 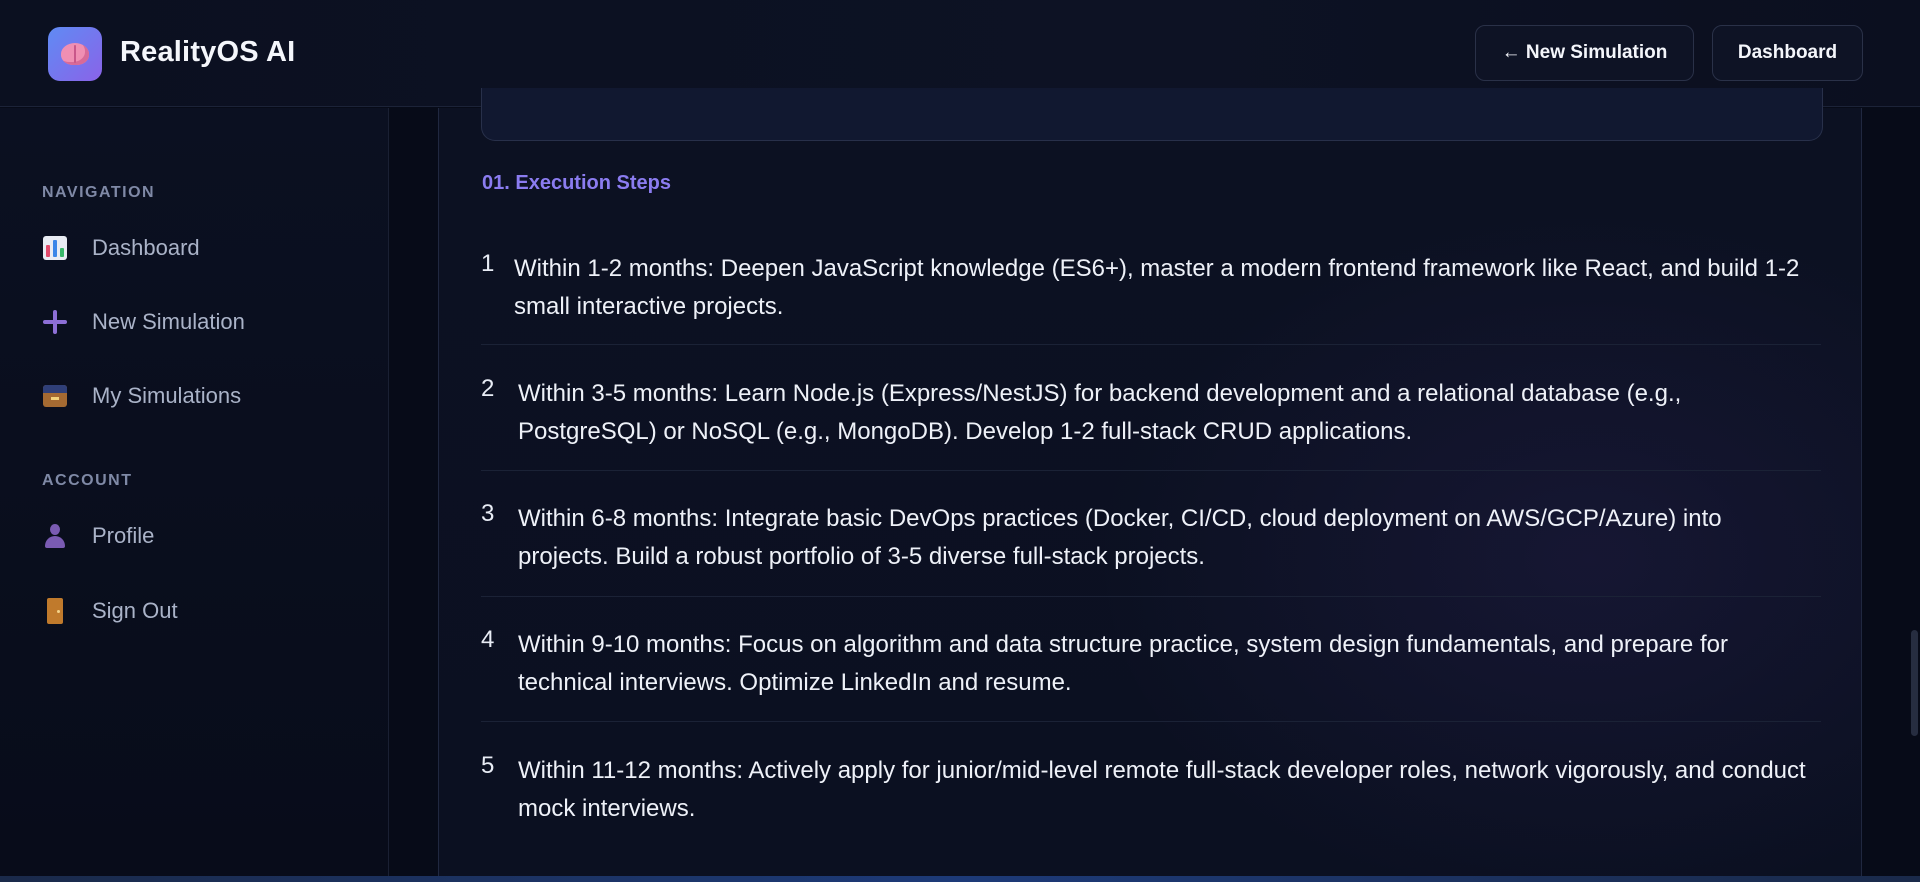 What do you see at coordinates (488, 639) in the screenshot?
I see `step-number: 4` at bounding box center [488, 639].